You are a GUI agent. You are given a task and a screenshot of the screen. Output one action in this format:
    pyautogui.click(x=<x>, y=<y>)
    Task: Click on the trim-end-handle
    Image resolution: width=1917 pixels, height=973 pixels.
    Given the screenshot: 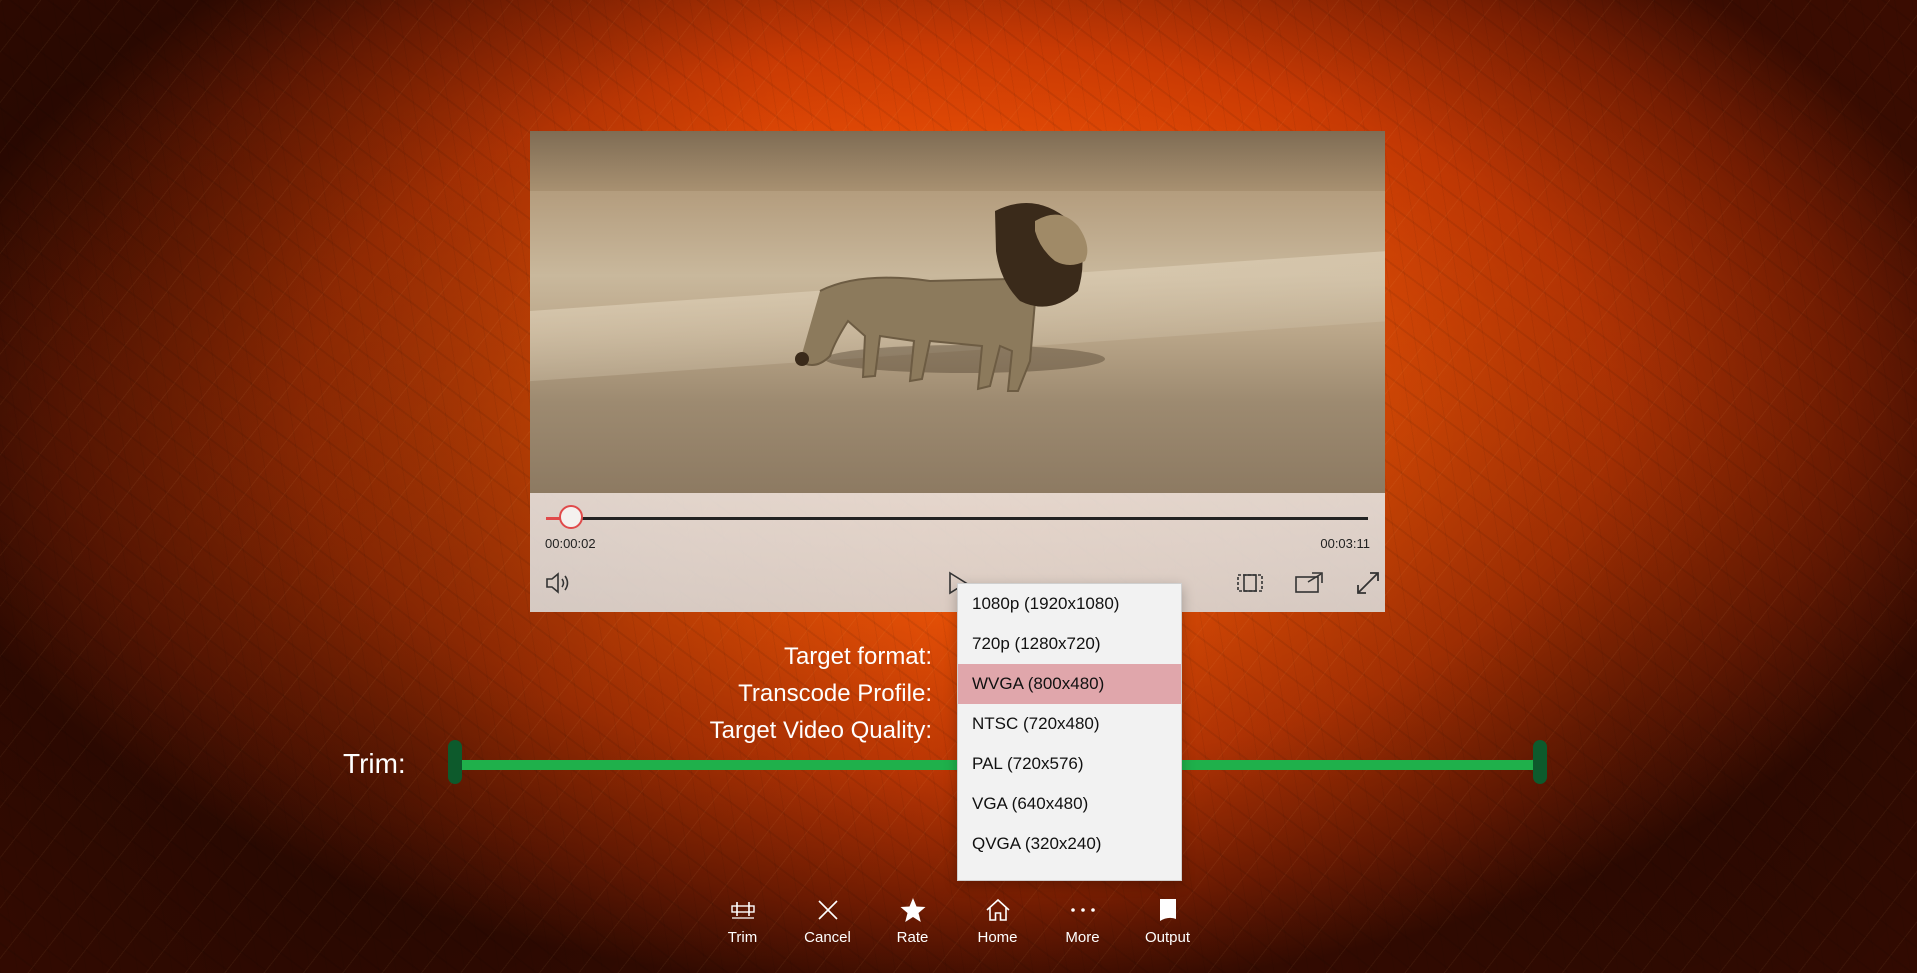 What is the action you would take?
    pyautogui.click(x=1540, y=762)
    